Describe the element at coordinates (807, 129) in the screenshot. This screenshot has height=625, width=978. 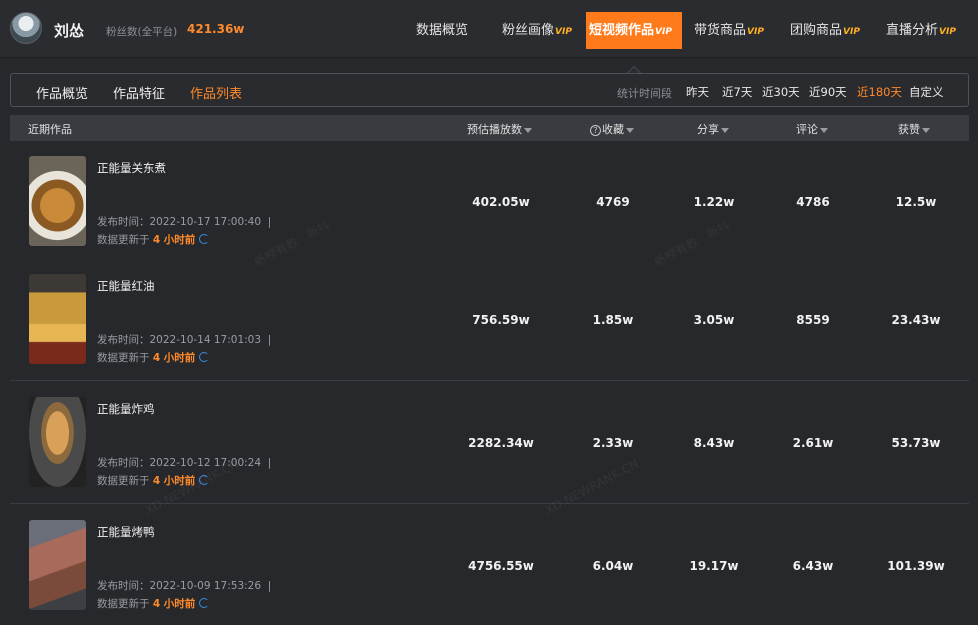
I see `col-label: 评论` at that location.